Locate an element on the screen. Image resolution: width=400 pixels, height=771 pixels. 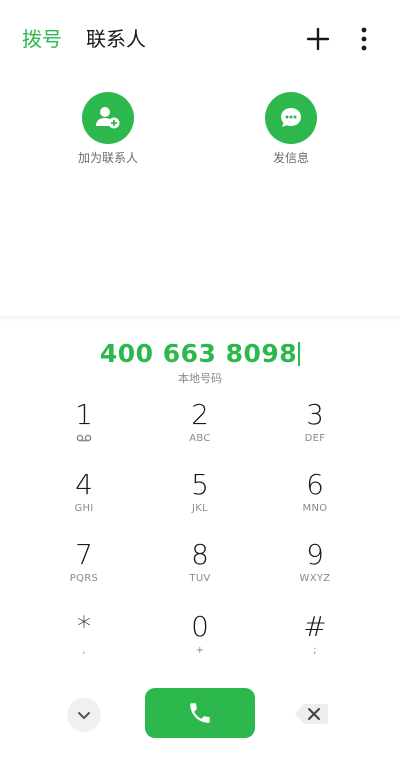
key-4: 4 GHI is located at coordinates (84, 499).